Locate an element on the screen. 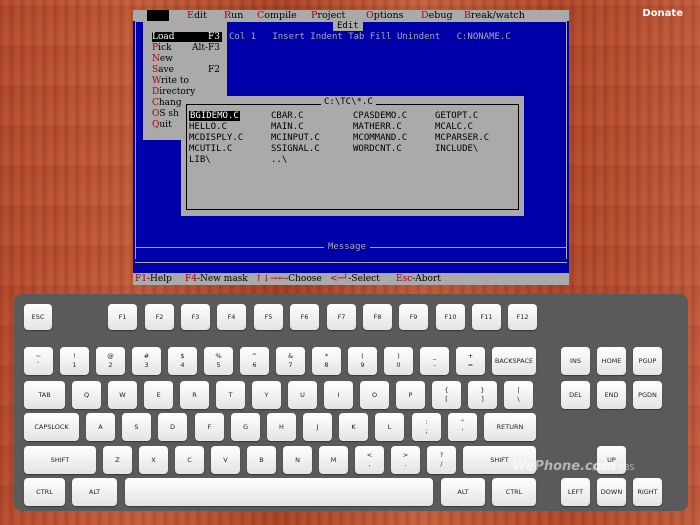 The width and height of the screenshot is (700, 525). key-u: U is located at coordinates (302, 395).